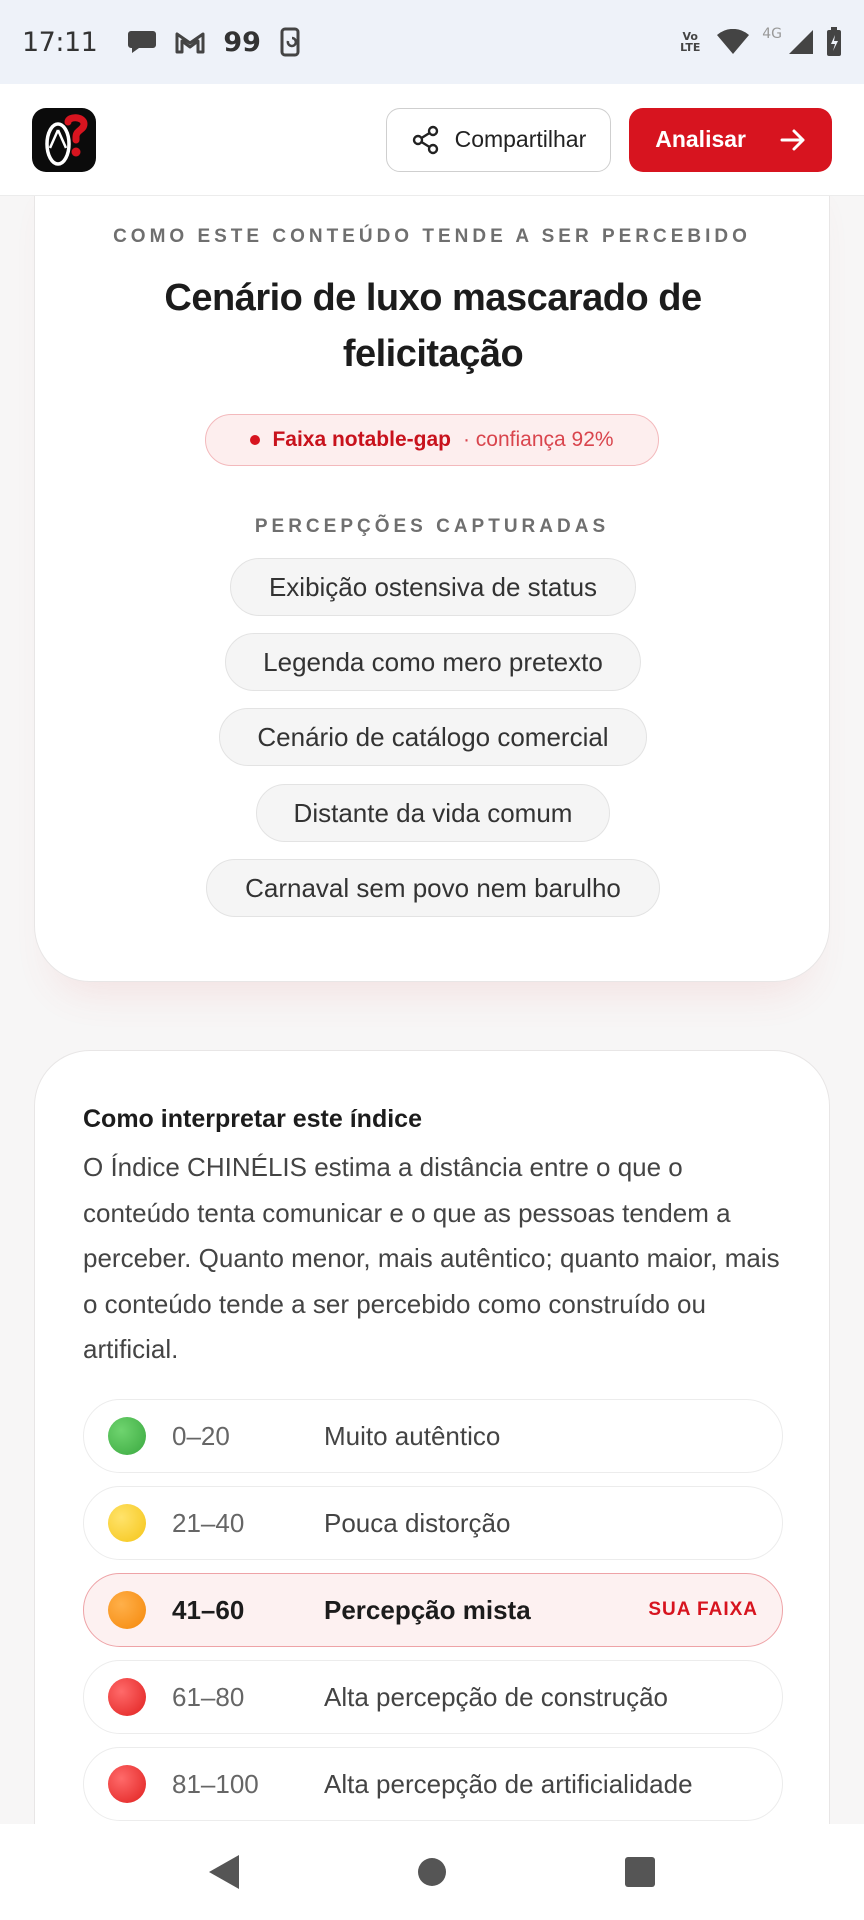 The image size is (864, 1920). What do you see at coordinates (201, 1435) in the screenshot?
I see `range-value: 0–20` at bounding box center [201, 1435].